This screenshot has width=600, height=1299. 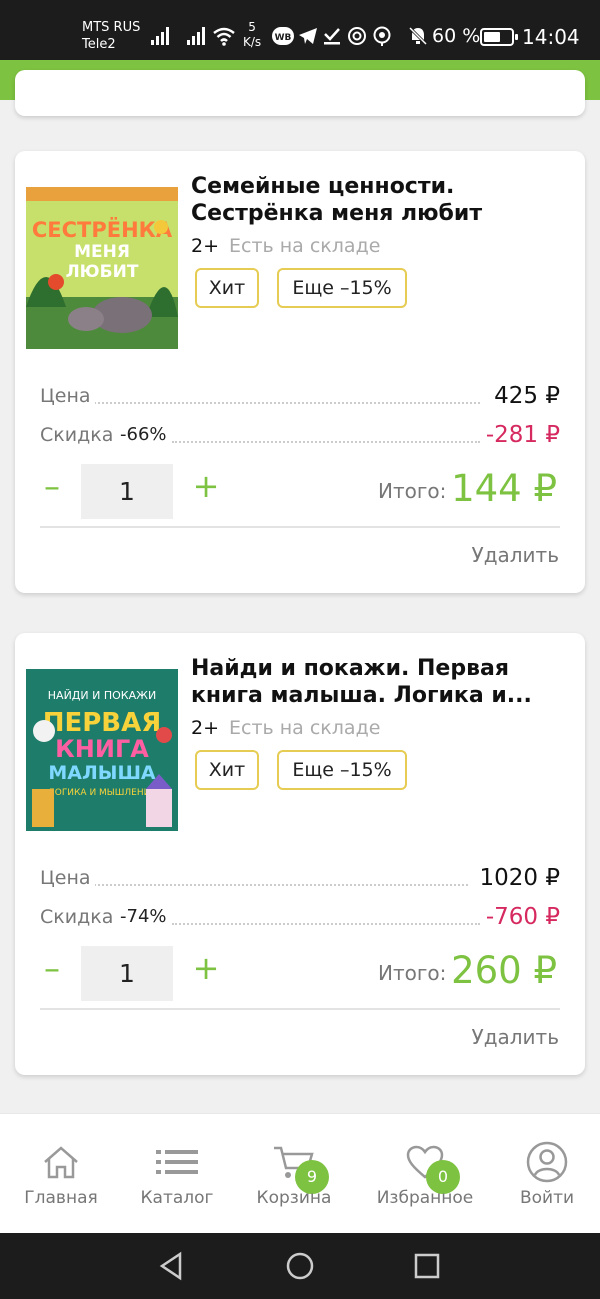 What do you see at coordinates (177, 1198) in the screenshot?
I see `nav-label: Каталог` at bounding box center [177, 1198].